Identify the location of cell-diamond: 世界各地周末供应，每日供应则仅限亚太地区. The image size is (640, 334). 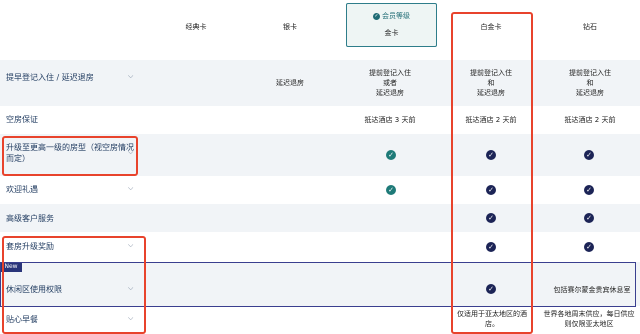
(589, 319).